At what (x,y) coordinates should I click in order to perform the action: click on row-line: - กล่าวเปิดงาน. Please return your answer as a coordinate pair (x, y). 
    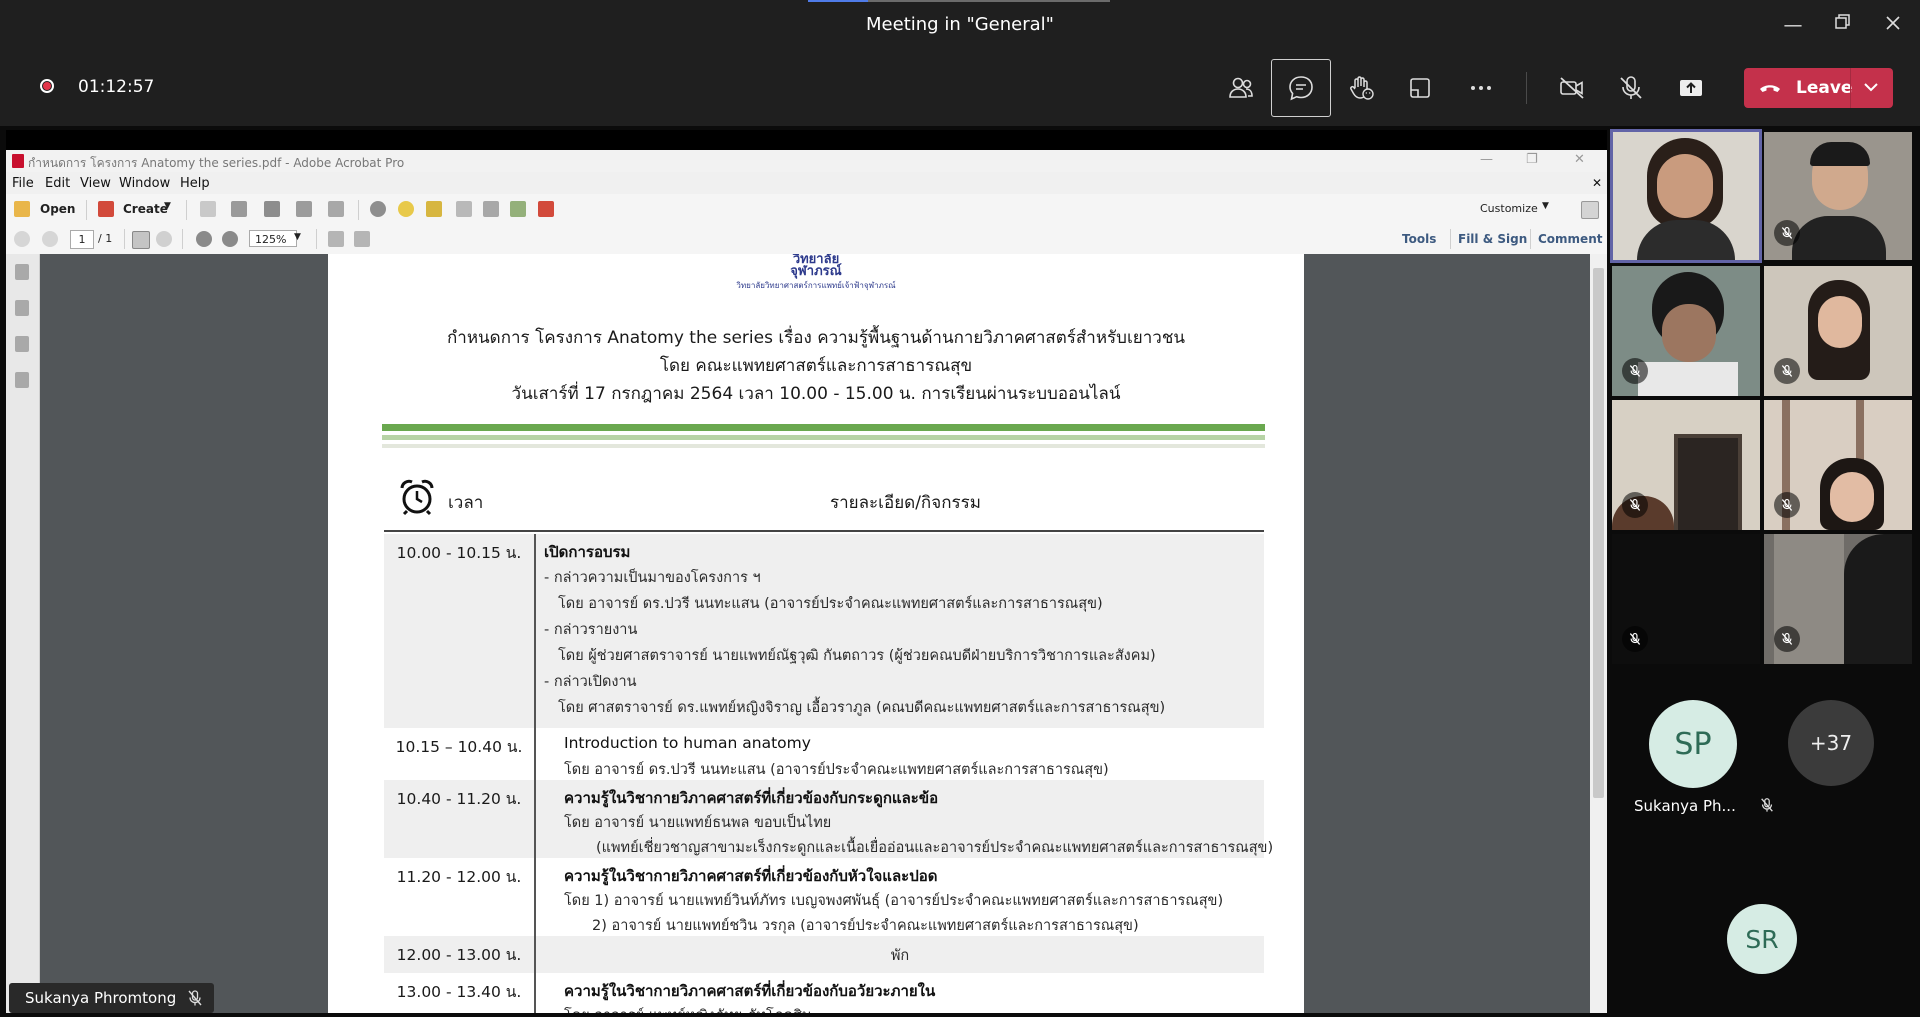
    Looking at the image, I should click on (590, 682).